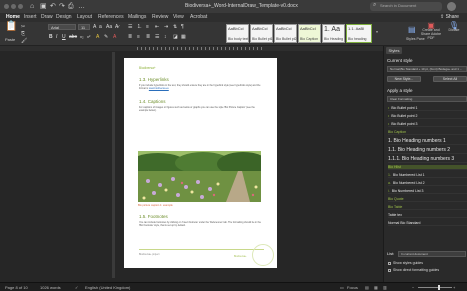 The width and height of the screenshot is (467, 291). I want to click on cut-icon: ✂, so click(23, 27).